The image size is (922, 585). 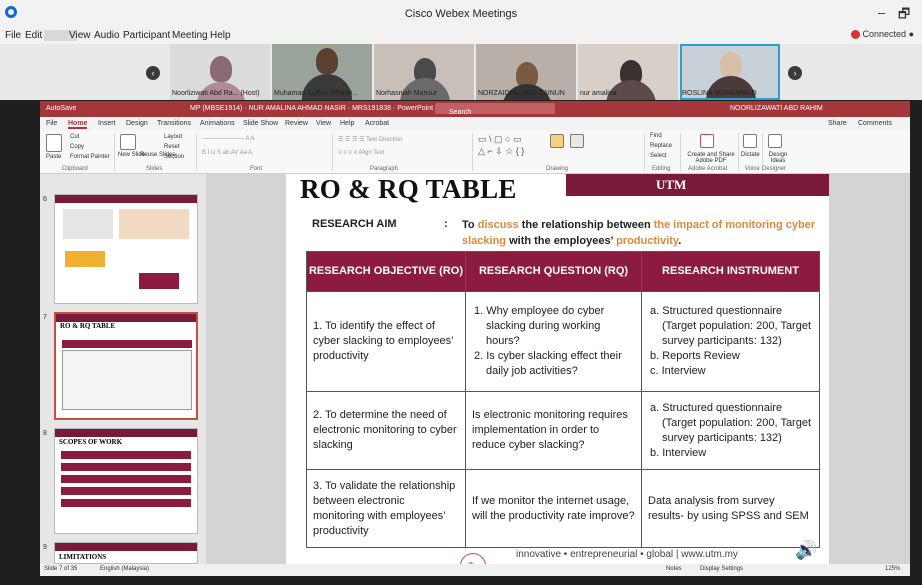 I want to click on tab-transitions: Transitions, so click(x=174, y=123).